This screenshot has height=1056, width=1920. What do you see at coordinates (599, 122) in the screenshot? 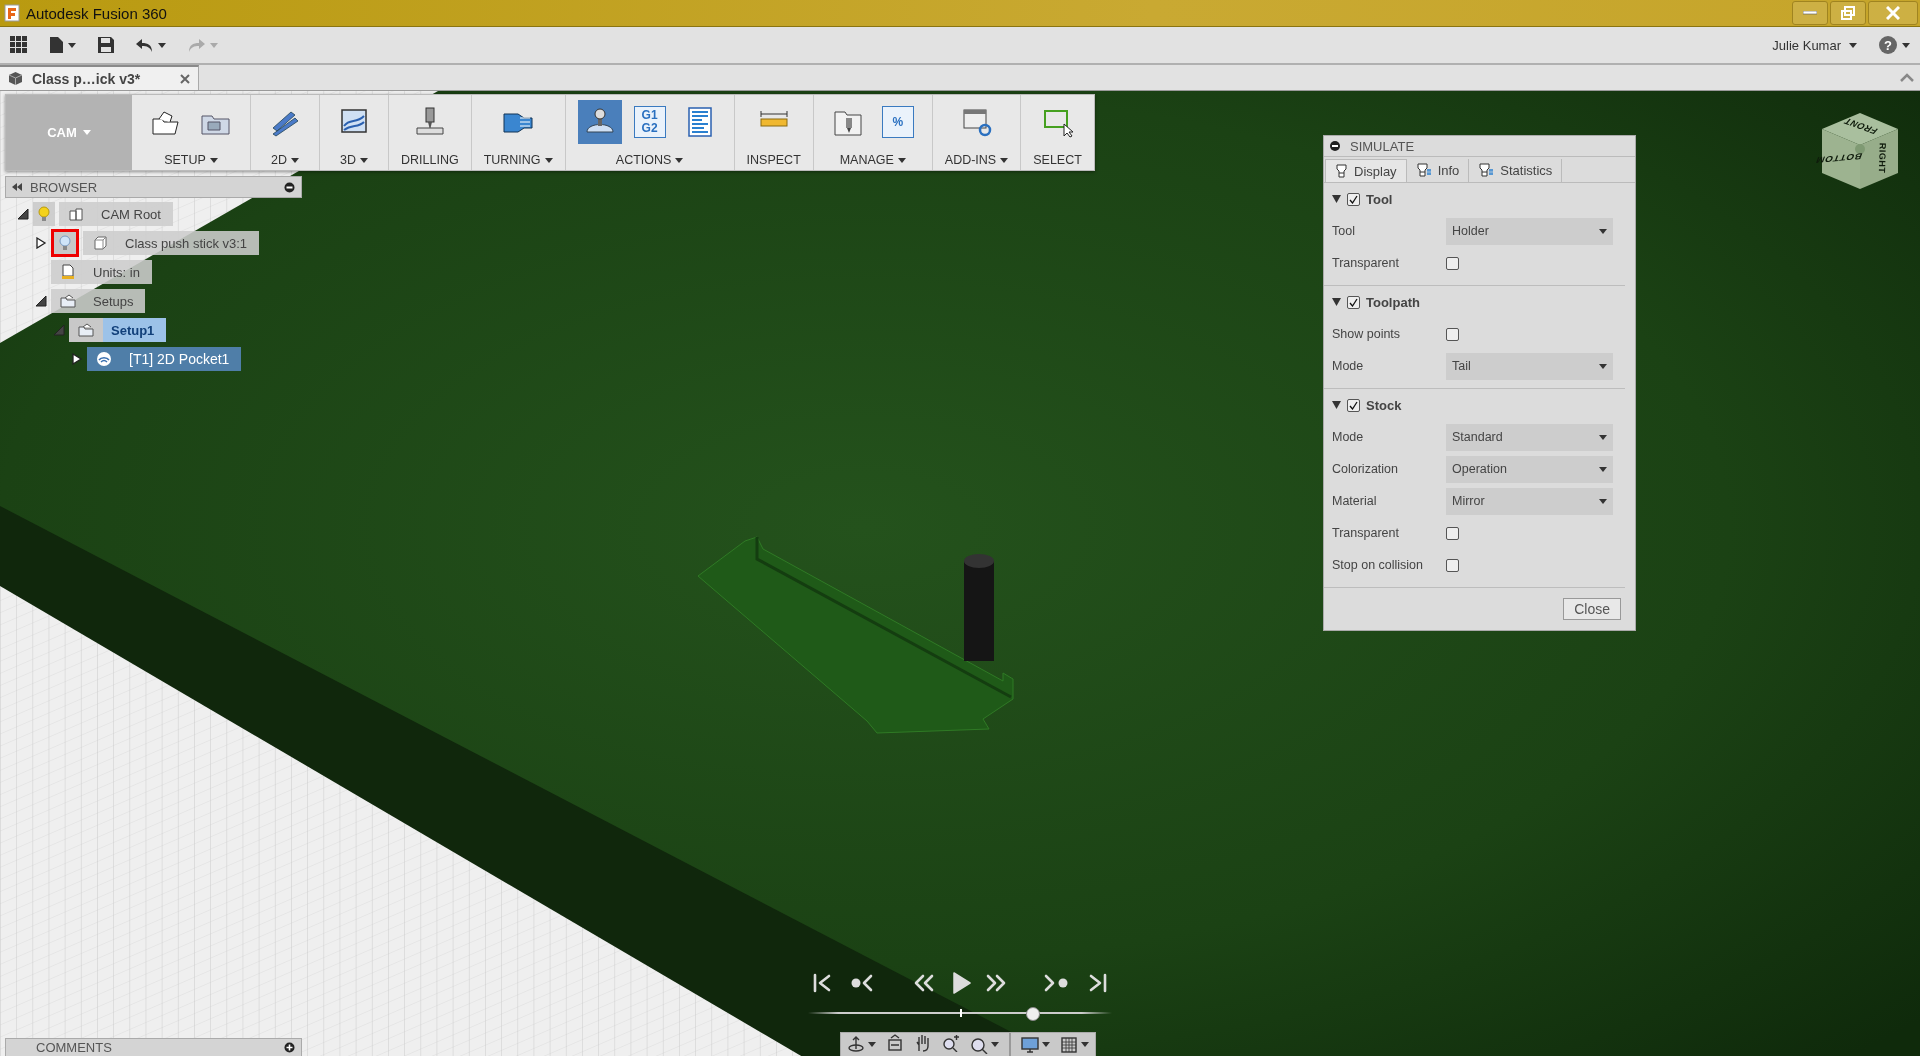
I see `toolbar-tool-button` at bounding box center [599, 122].